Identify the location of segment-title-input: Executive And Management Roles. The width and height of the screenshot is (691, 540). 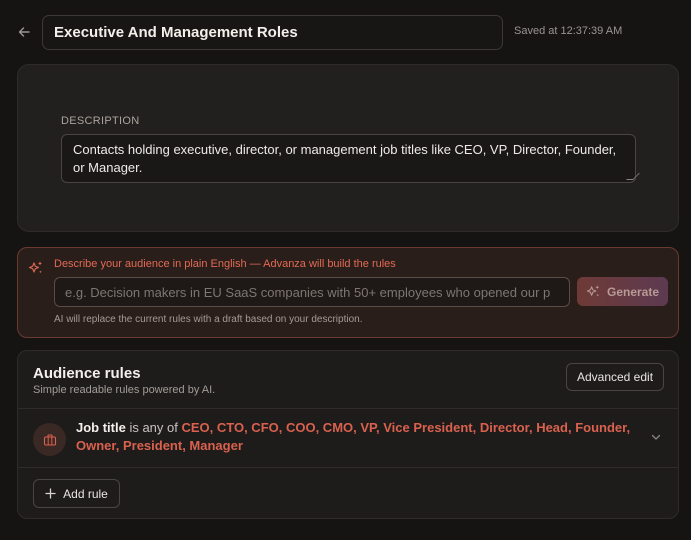
(272, 32).